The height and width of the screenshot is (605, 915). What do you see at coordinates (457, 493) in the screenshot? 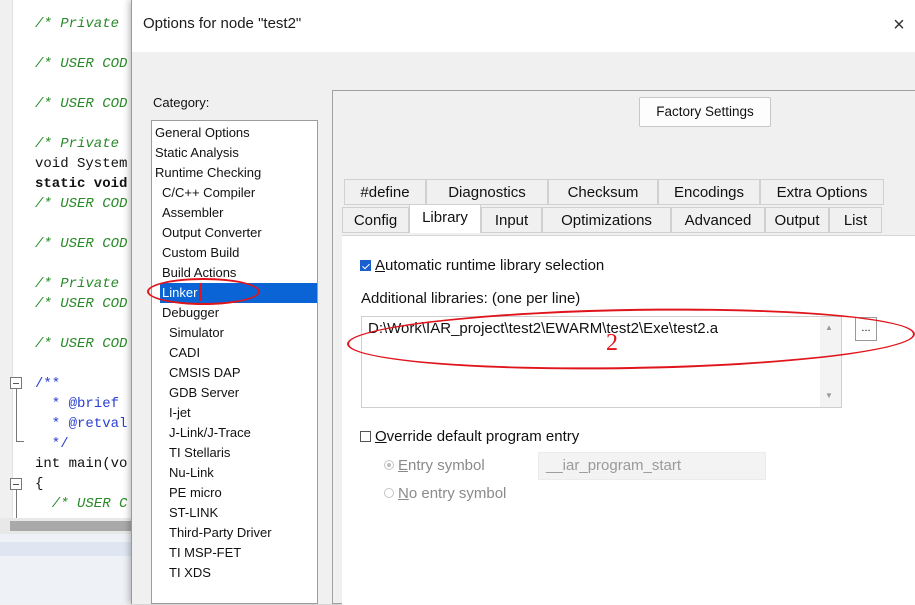
I see `no-entry-symbol-label-rest: o entry symbol` at bounding box center [457, 493].